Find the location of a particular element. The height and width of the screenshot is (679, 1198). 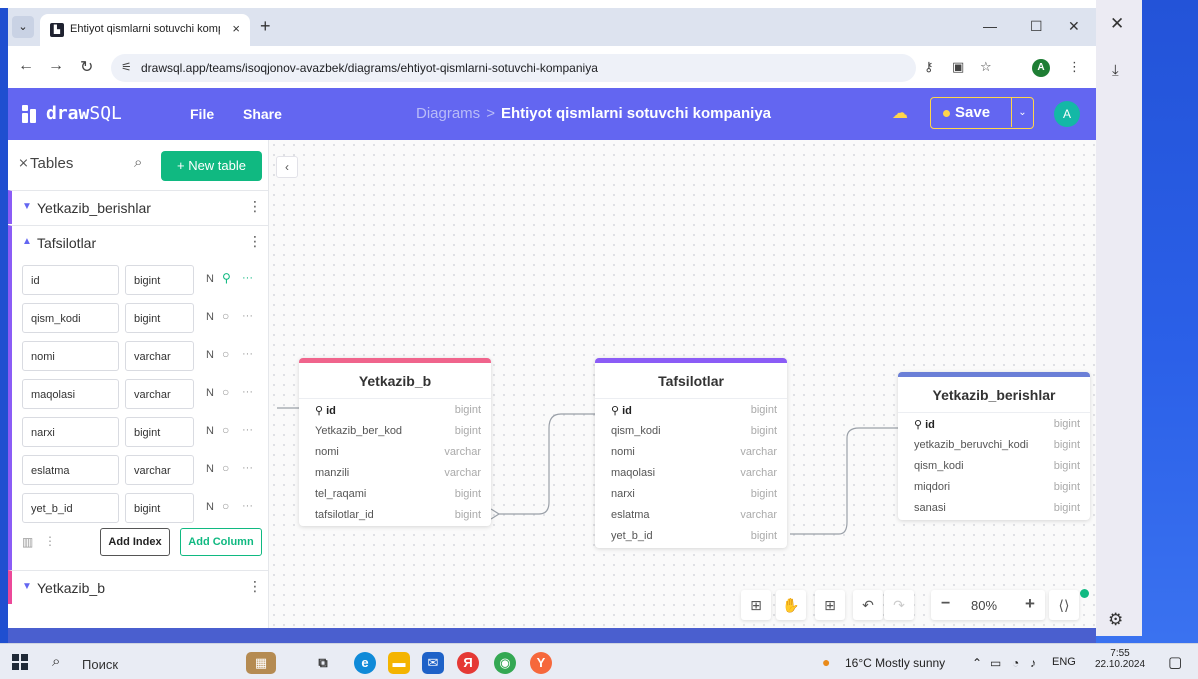

pan-tool-button: ✋ is located at coordinates (791, 605).